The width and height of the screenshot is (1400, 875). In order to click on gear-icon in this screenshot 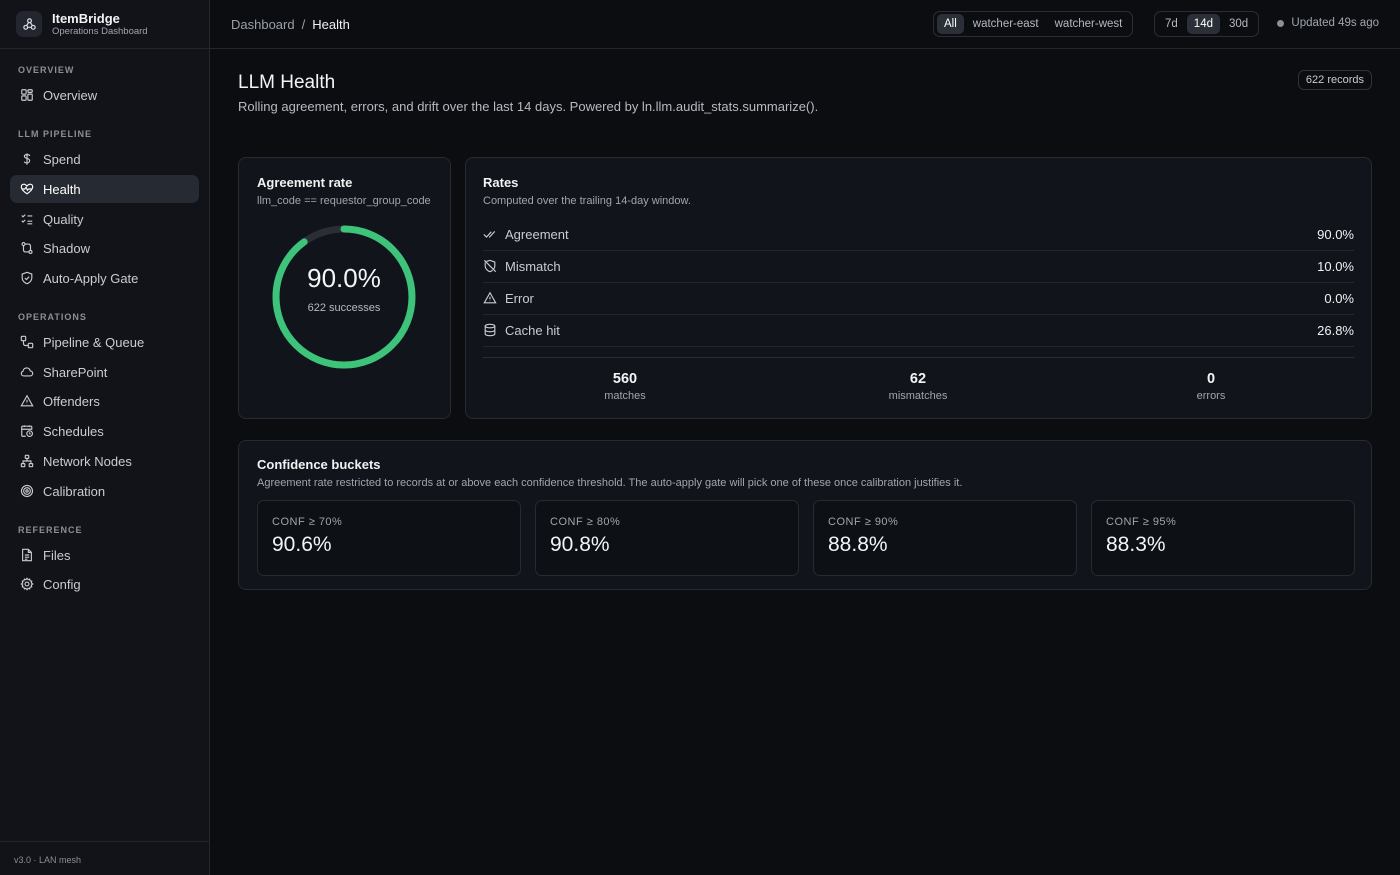, I will do `click(27, 584)`.